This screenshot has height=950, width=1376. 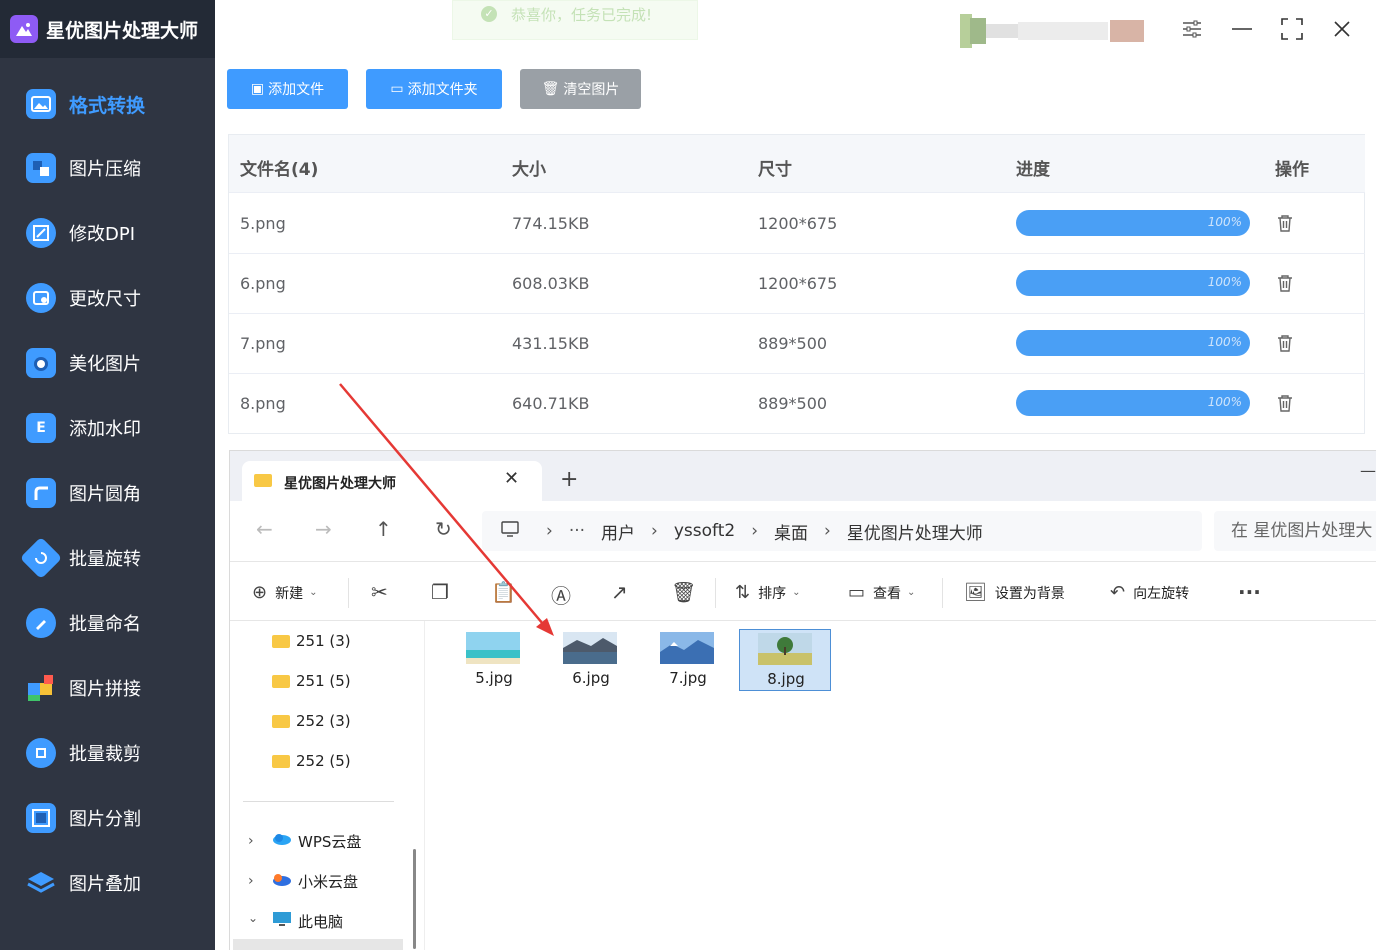 I want to click on tree-item: 此电脑, so click(x=307, y=921).